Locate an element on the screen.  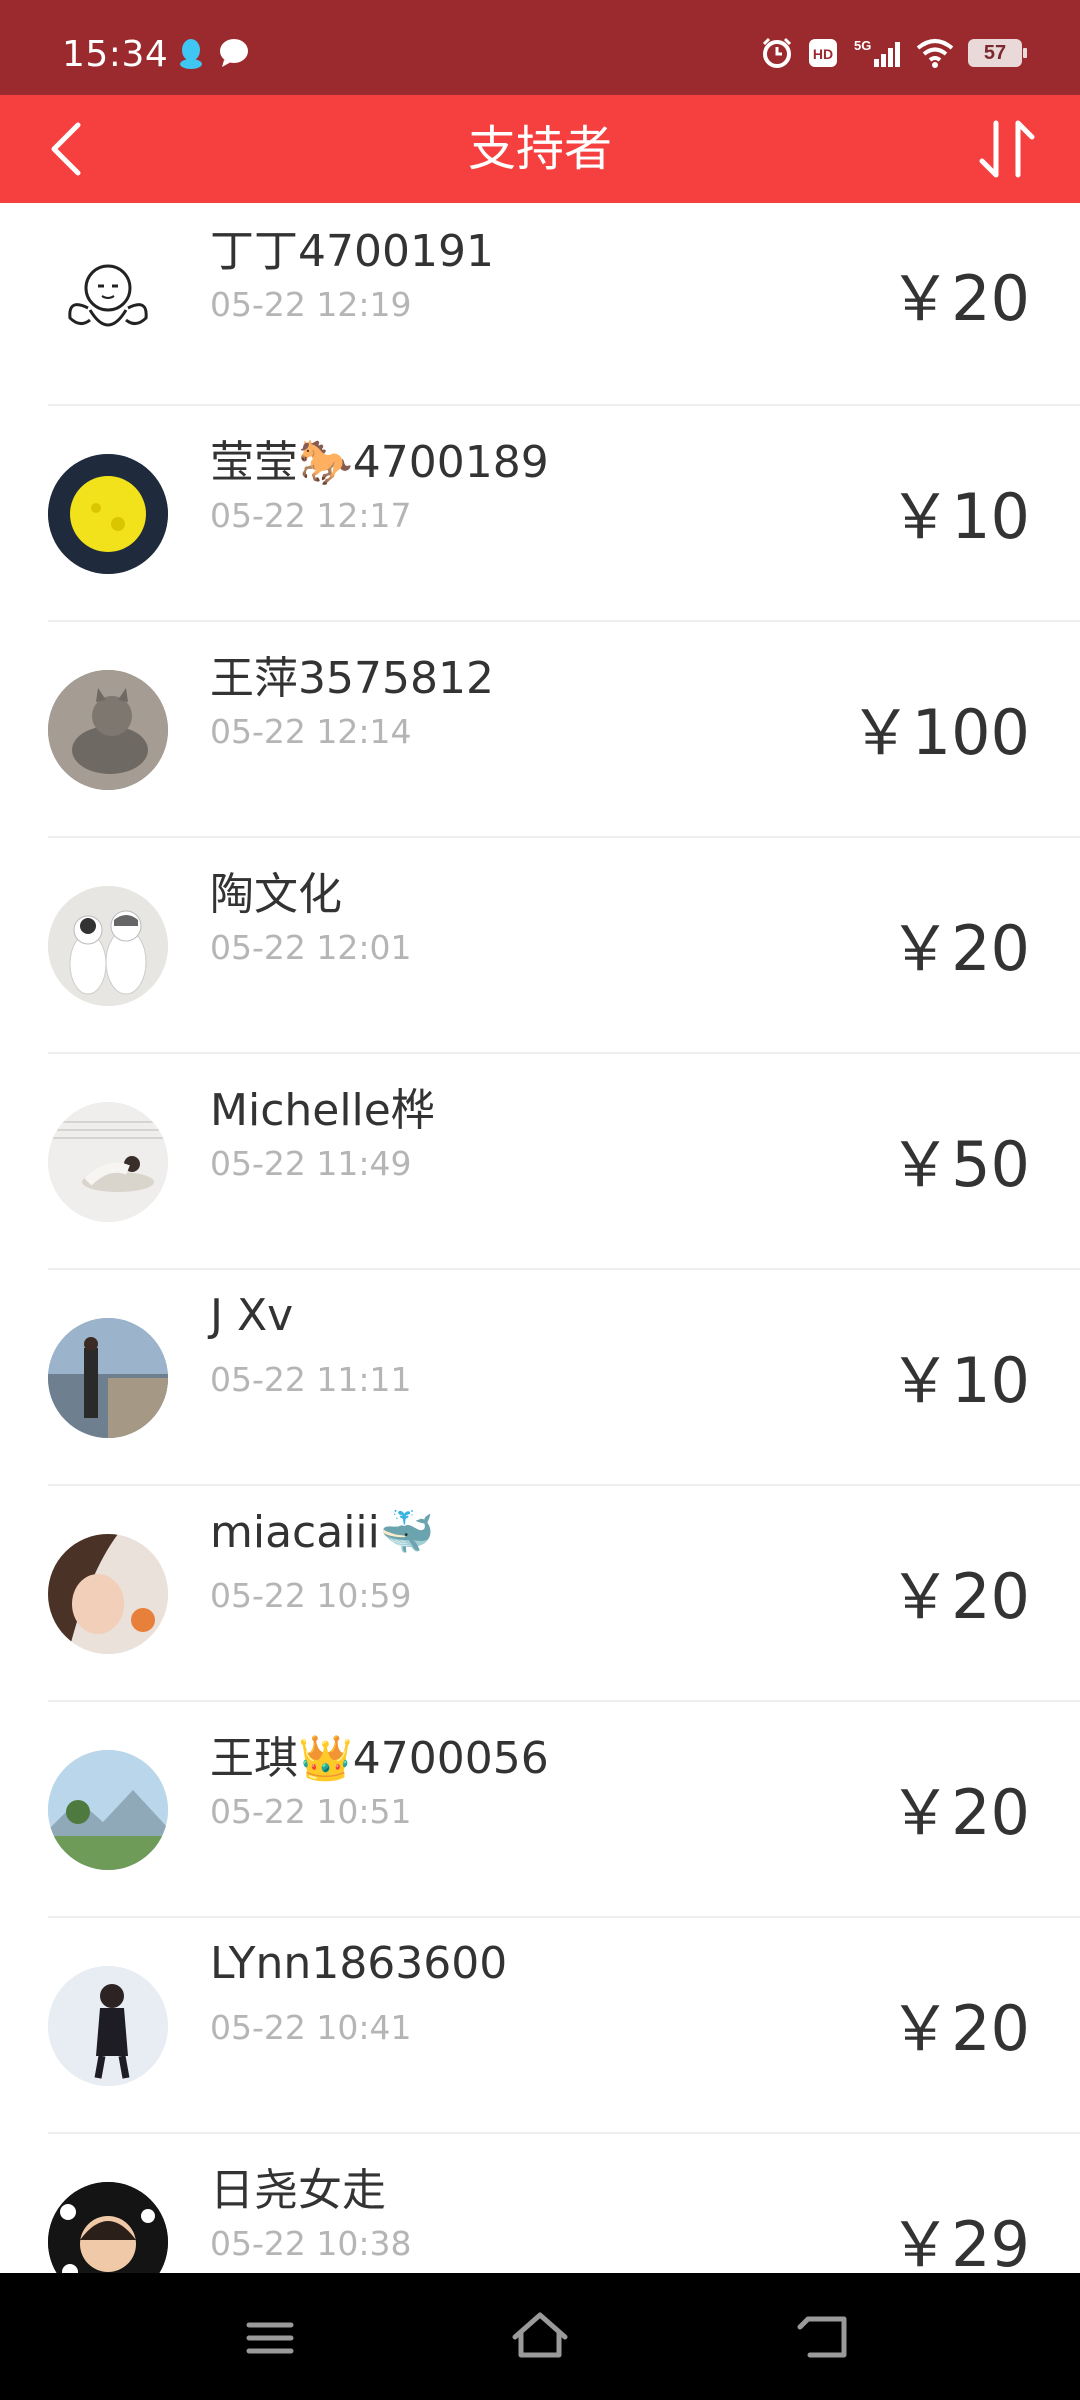
supporter-name: 陶文化 is located at coordinates (276, 894).